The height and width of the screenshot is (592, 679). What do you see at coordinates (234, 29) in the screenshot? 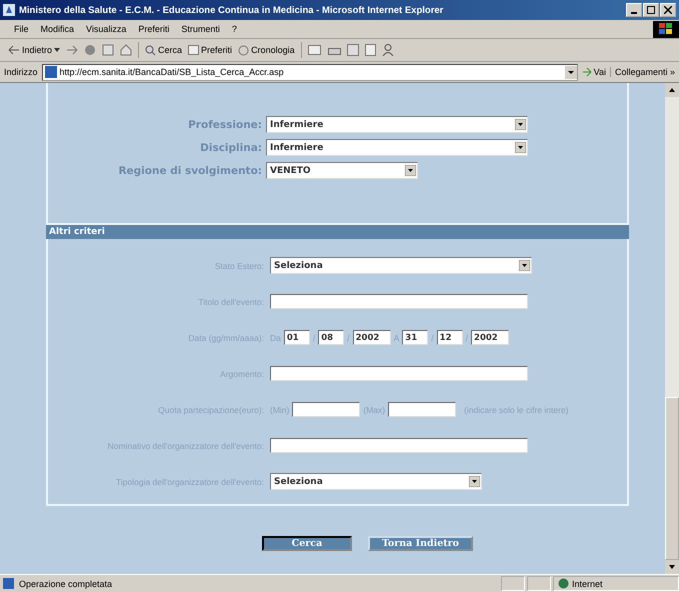
I see `menu-item: ?` at bounding box center [234, 29].